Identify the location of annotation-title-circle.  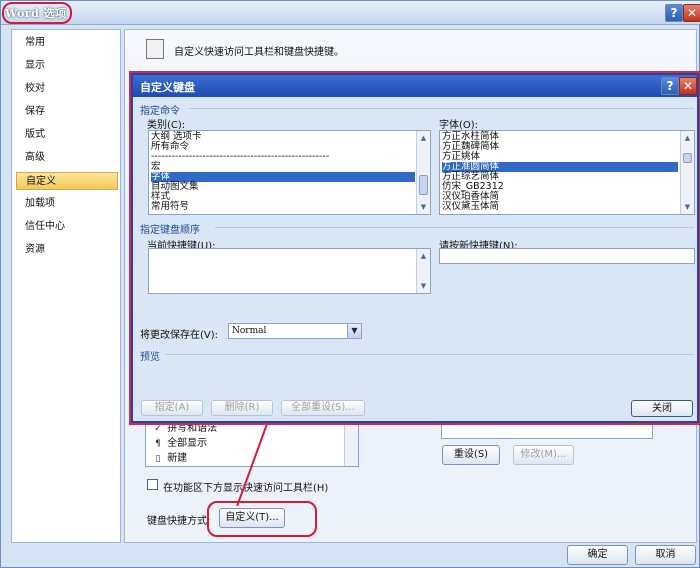
(37, 13).